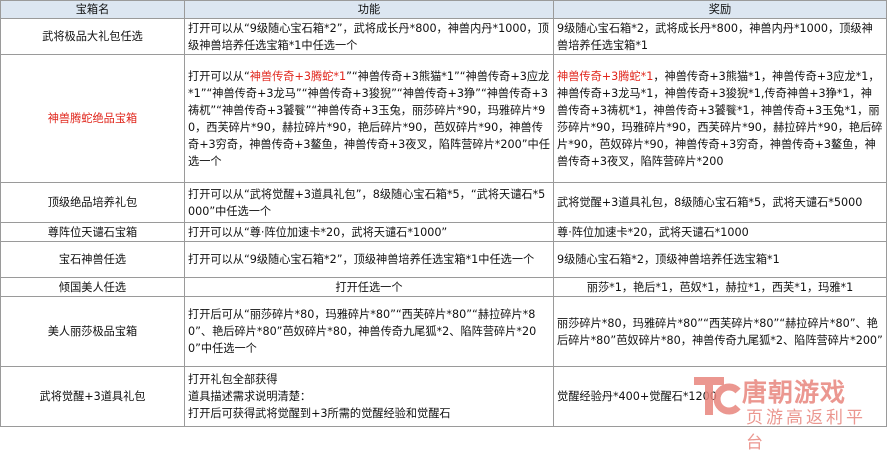 Image resolution: width=888 pixels, height=453 pixels. What do you see at coordinates (92, 396) in the screenshot?
I see `box-name: 武将觉醒+3道具礼包` at bounding box center [92, 396].